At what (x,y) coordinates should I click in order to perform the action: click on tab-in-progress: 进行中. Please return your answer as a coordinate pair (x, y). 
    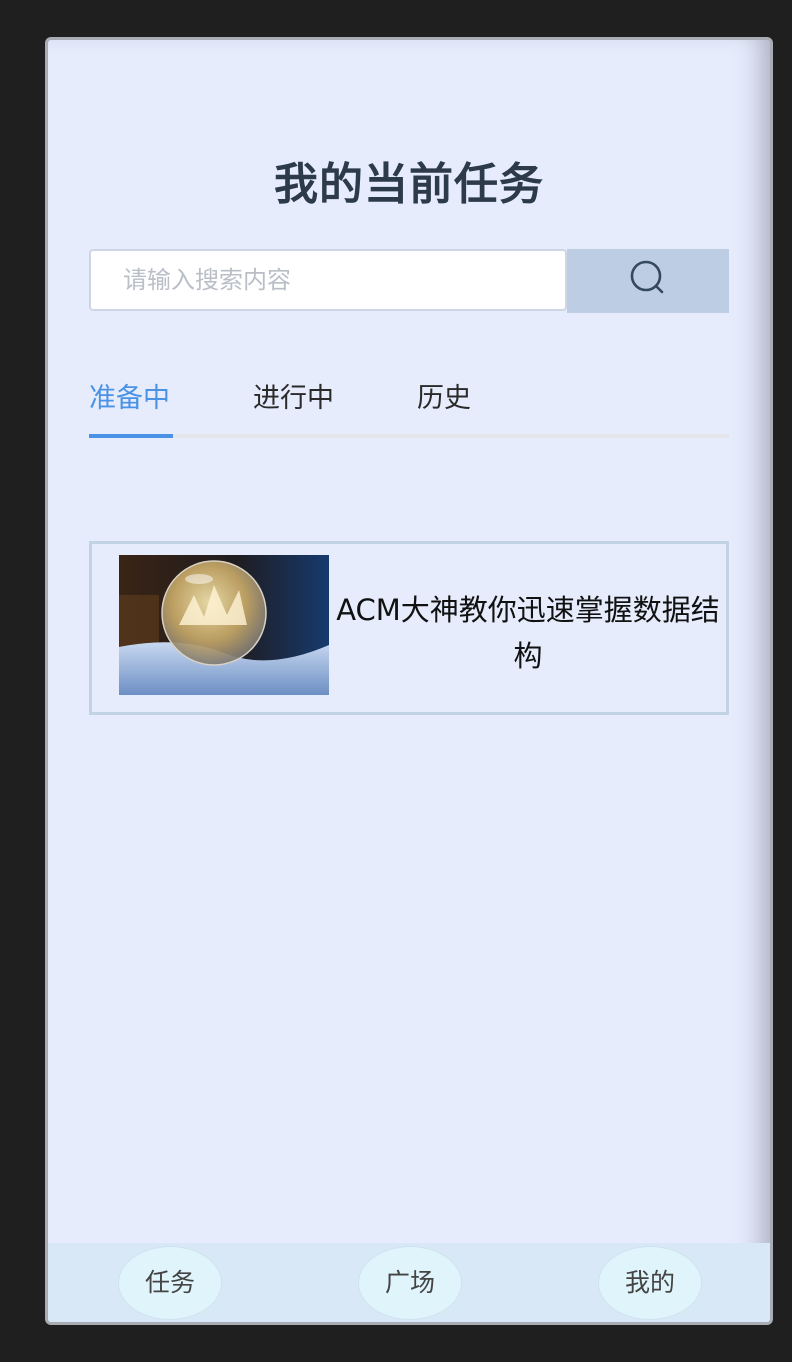
    Looking at the image, I should click on (293, 405).